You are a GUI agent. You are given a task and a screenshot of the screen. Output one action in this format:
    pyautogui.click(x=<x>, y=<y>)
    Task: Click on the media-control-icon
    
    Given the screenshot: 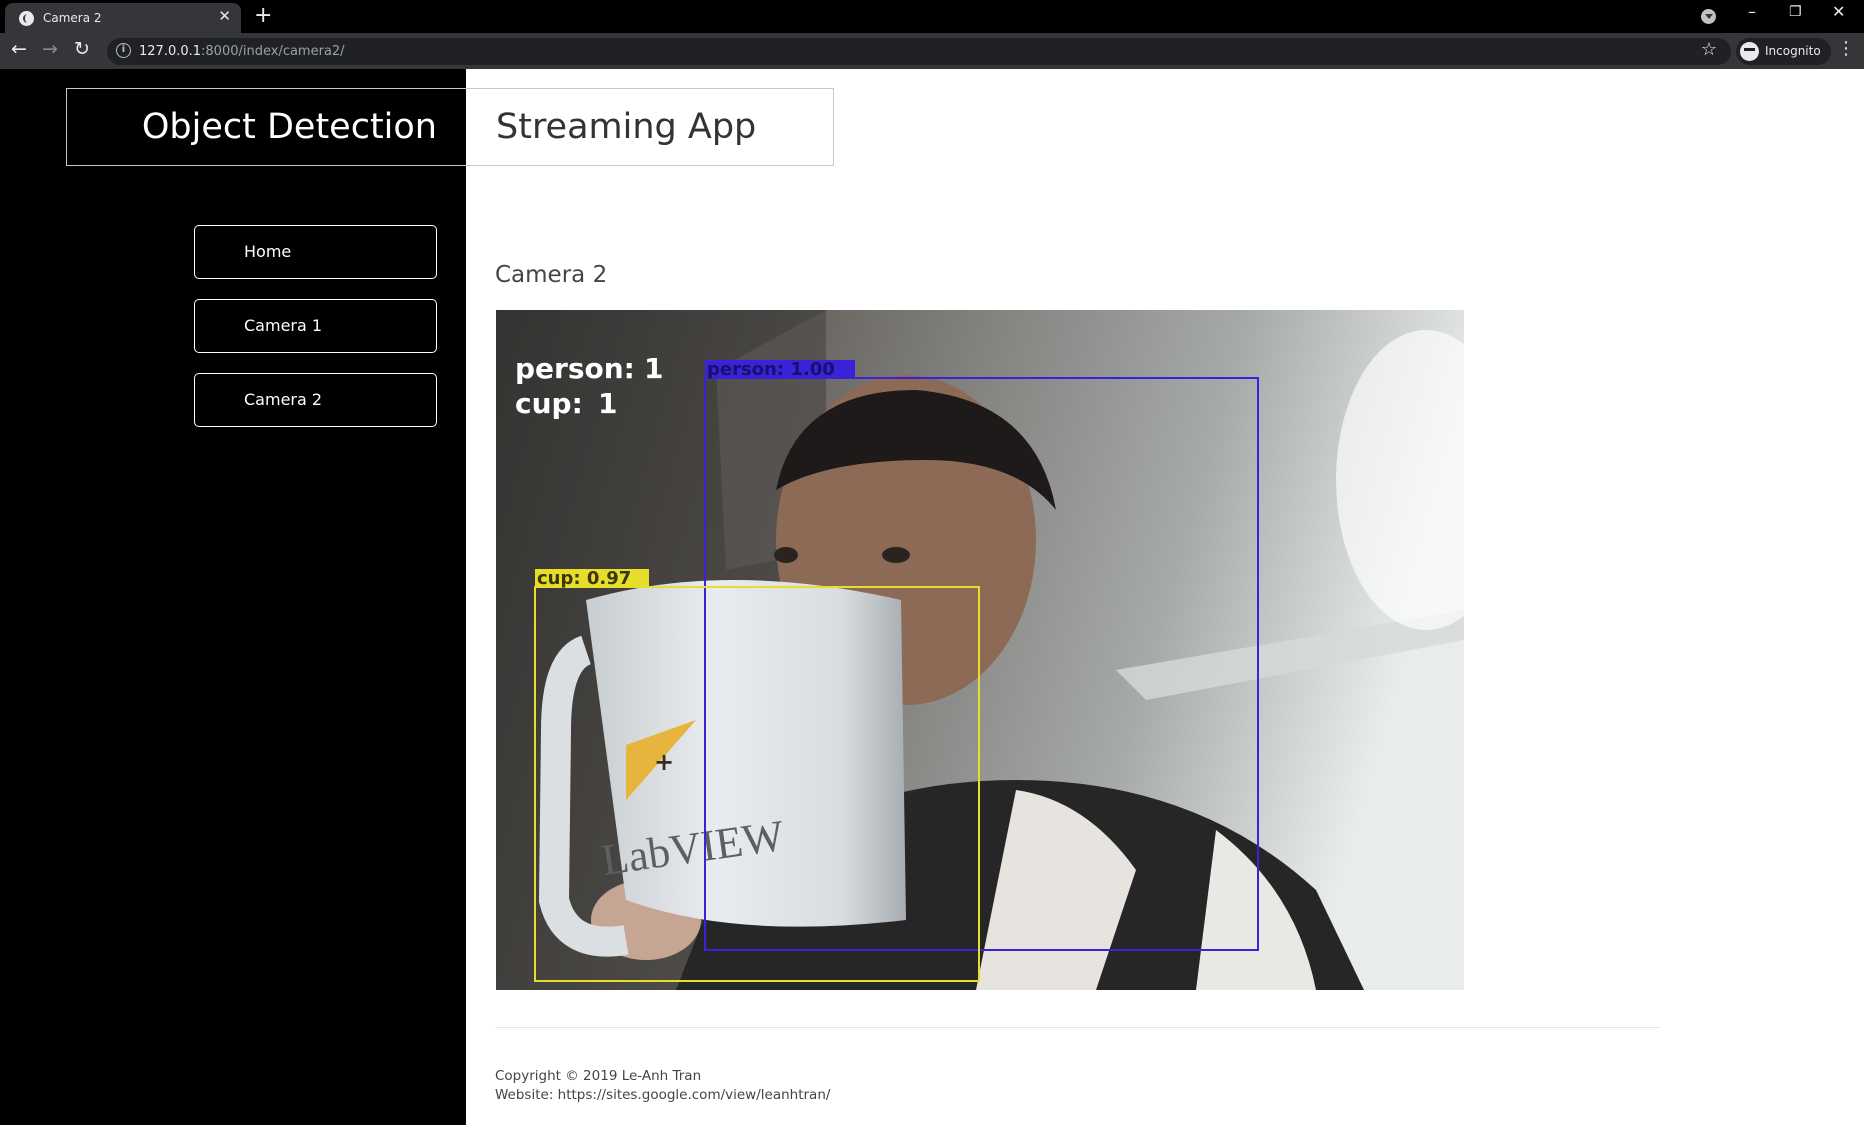 What is the action you would take?
    pyautogui.click(x=1708, y=16)
    